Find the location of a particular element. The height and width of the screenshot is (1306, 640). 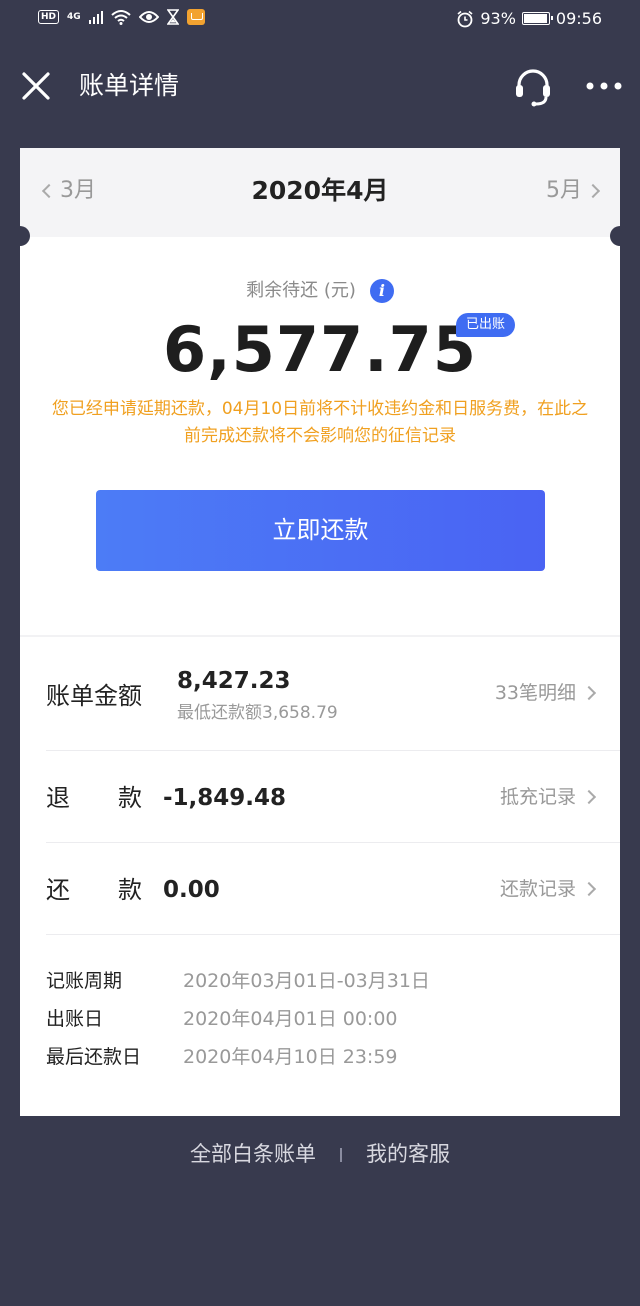

battery-icon is located at coordinates (537, 18).